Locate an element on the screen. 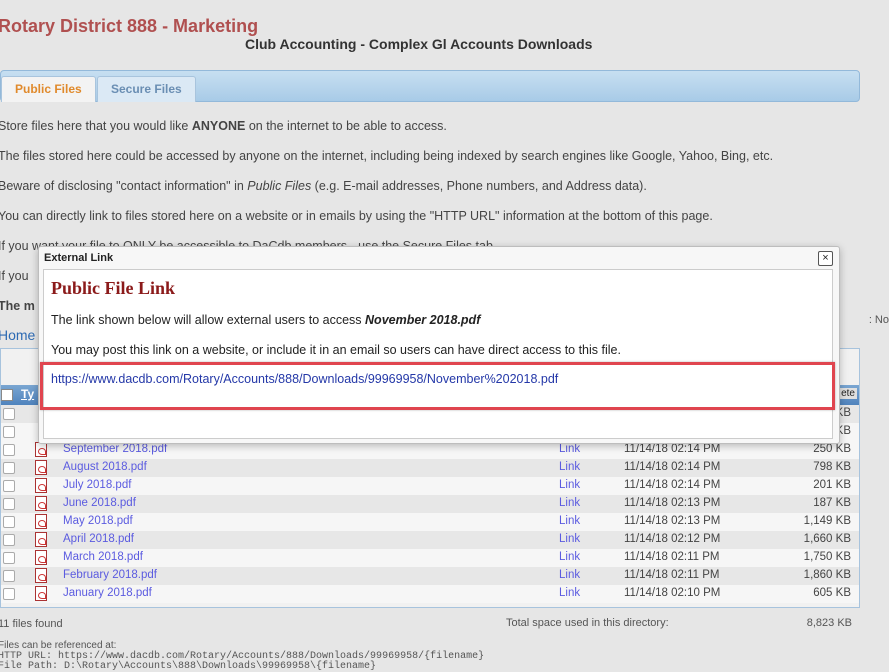 The width and height of the screenshot is (889, 672). file-size: 187 KB is located at coordinates (832, 503).